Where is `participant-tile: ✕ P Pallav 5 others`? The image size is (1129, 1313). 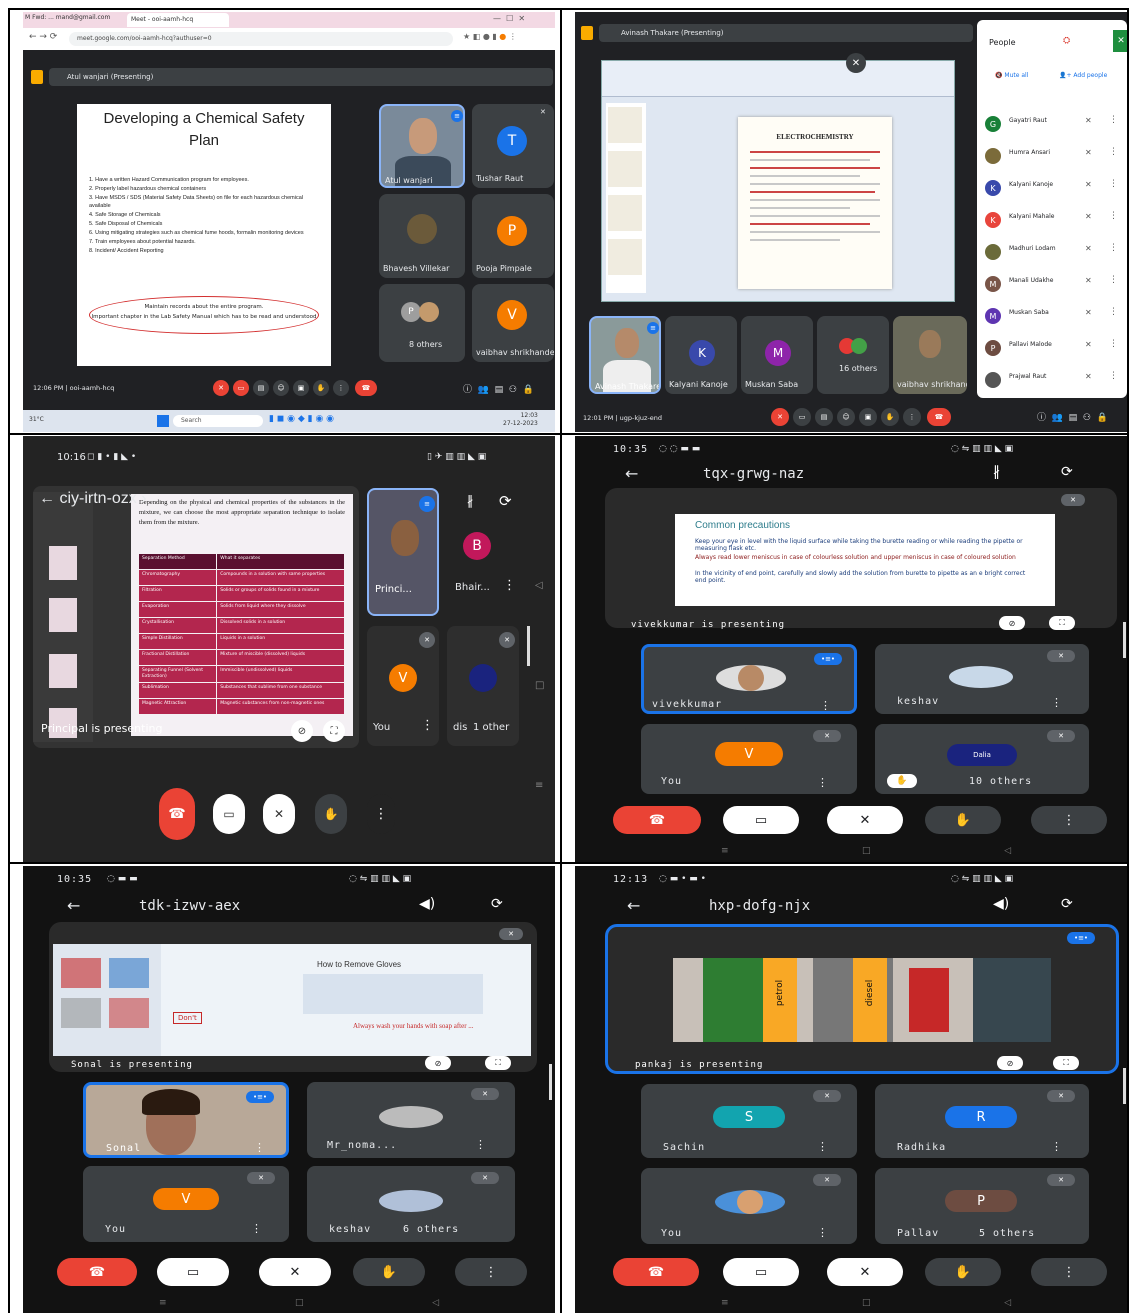 participant-tile: ✕ P Pallav 5 others is located at coordinates (982, 1206).